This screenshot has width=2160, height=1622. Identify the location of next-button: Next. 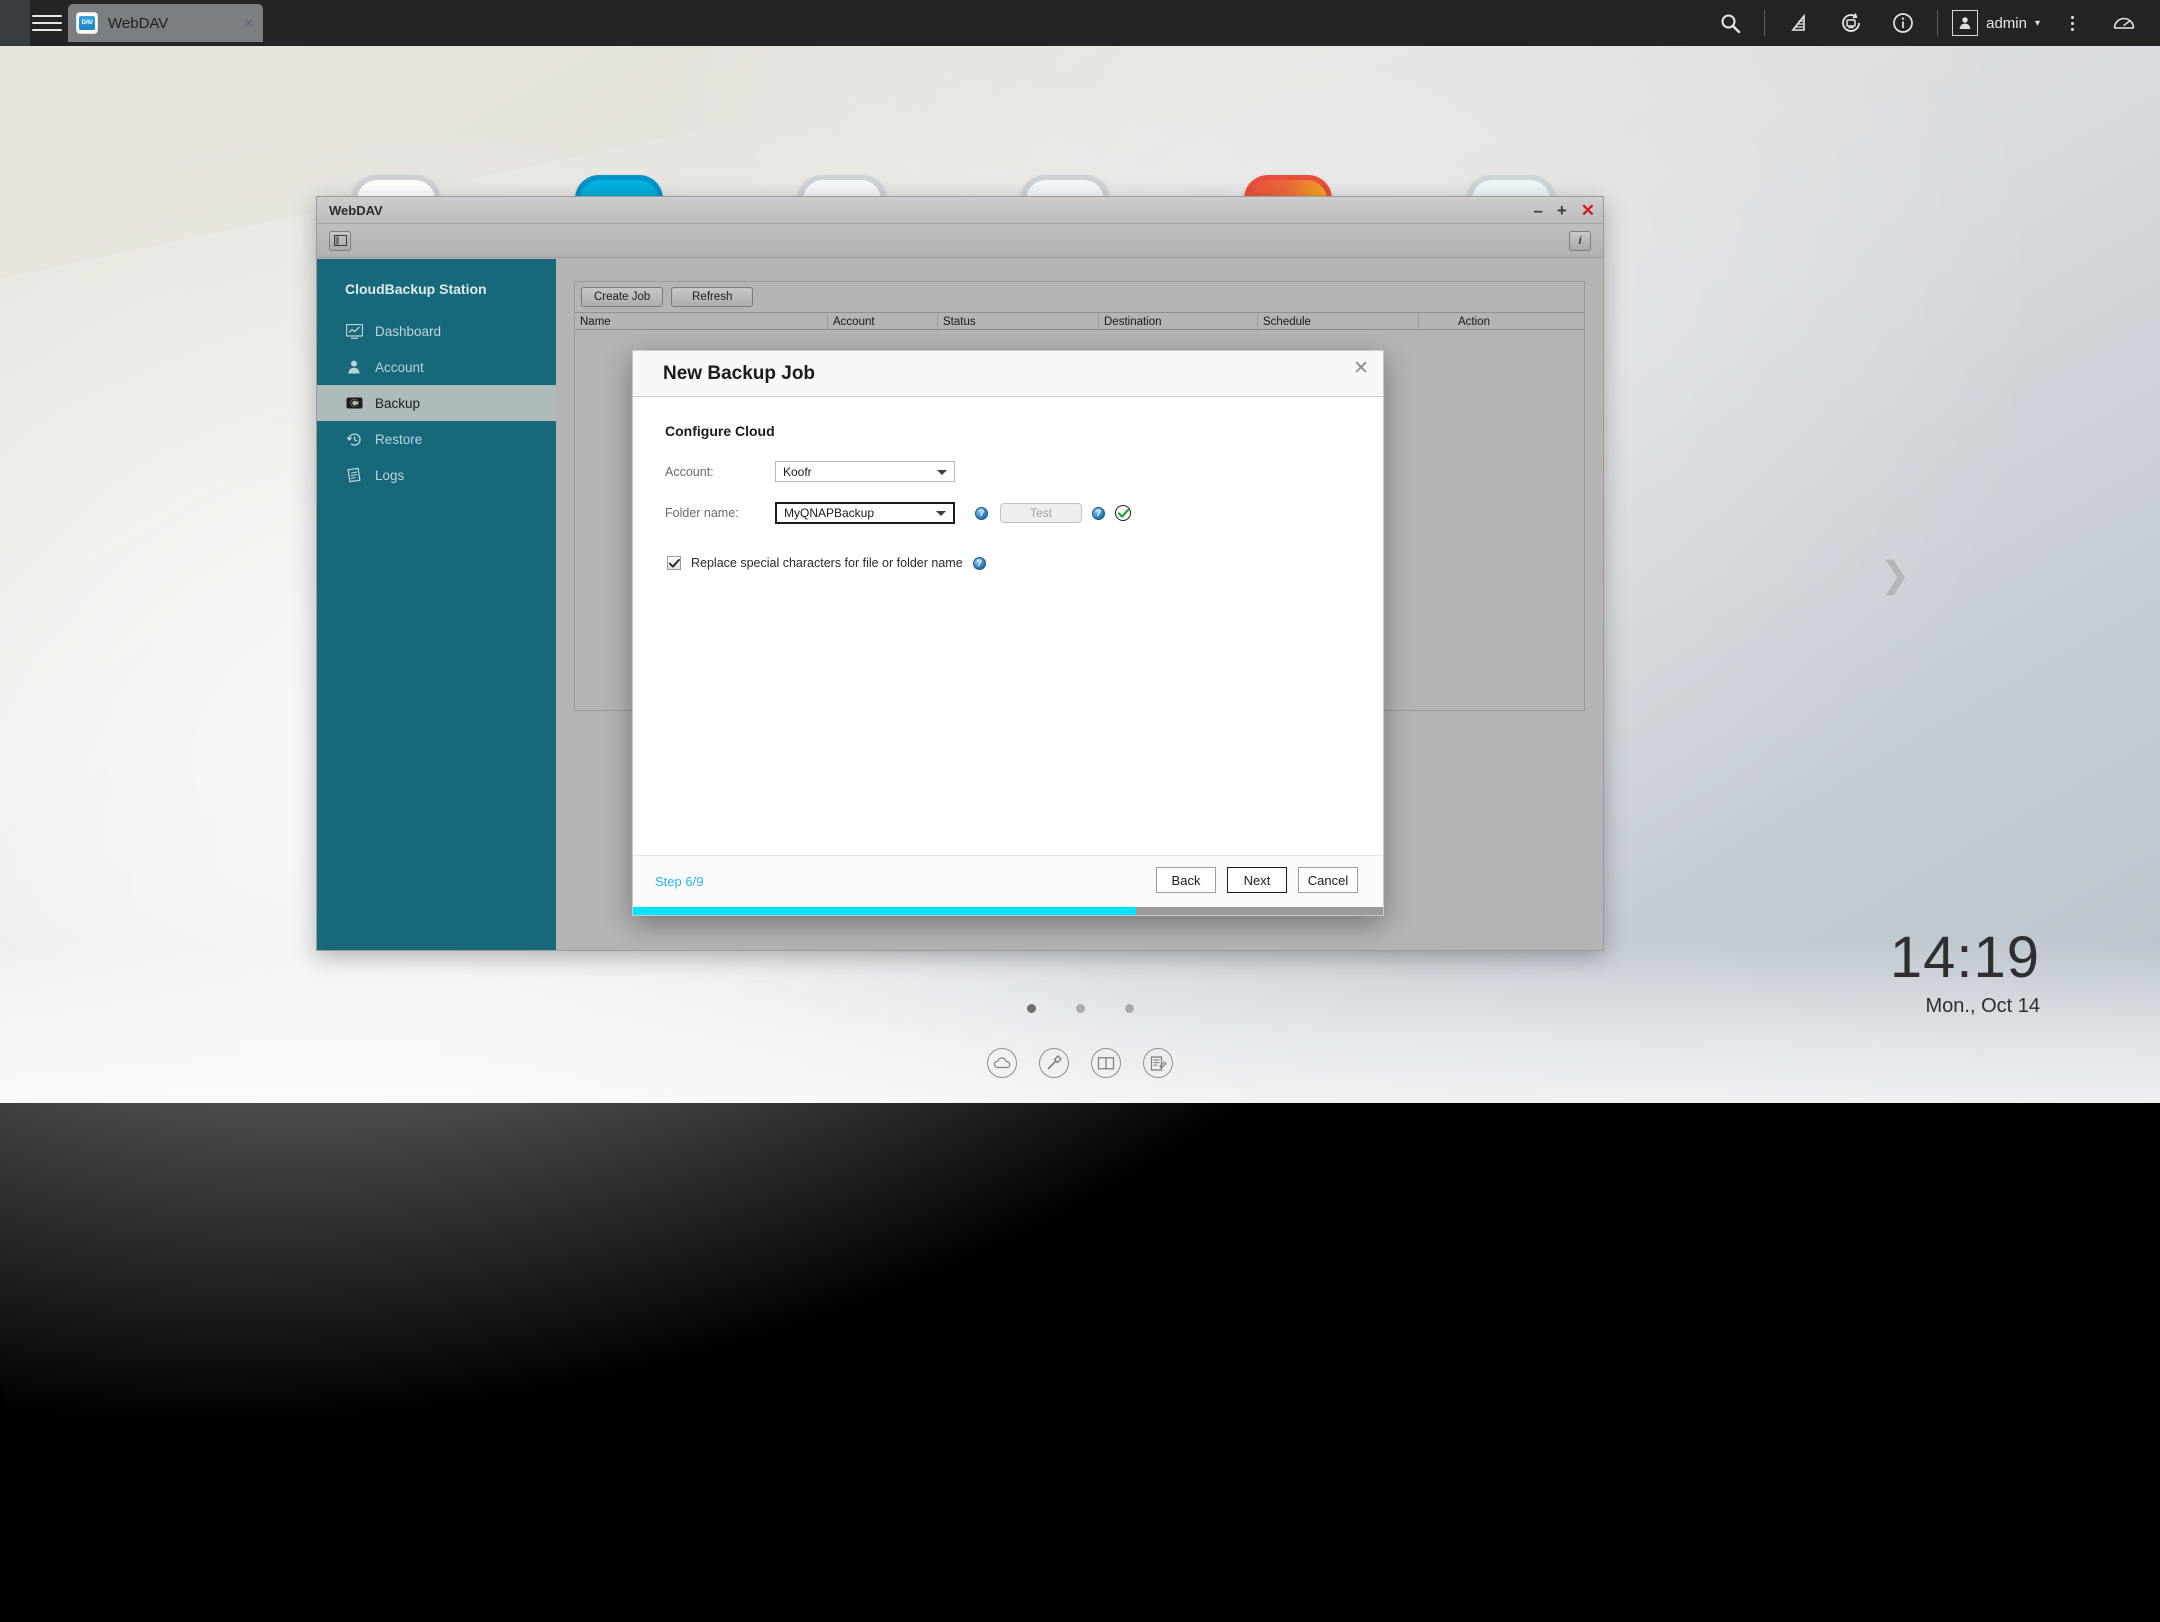
(1257, 880).